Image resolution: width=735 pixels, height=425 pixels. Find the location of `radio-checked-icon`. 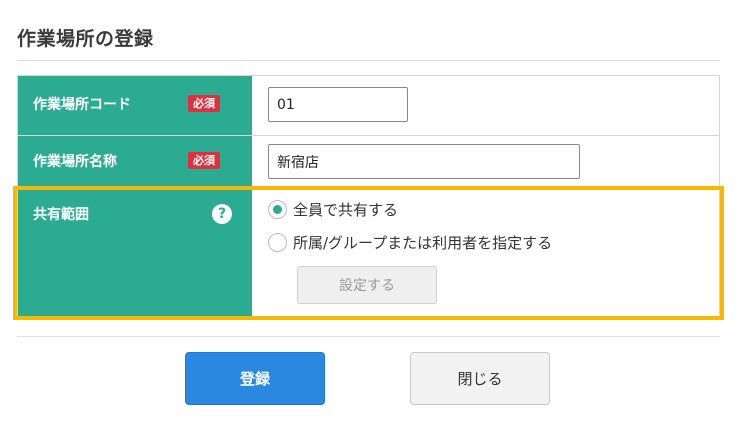

radio-checked-icon is located at coordinates (277, 209).